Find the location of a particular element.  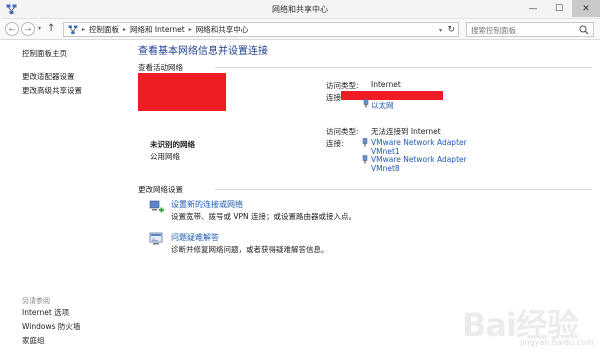

chevron-down-icon: ▾ is located at coordinates (40, 28).